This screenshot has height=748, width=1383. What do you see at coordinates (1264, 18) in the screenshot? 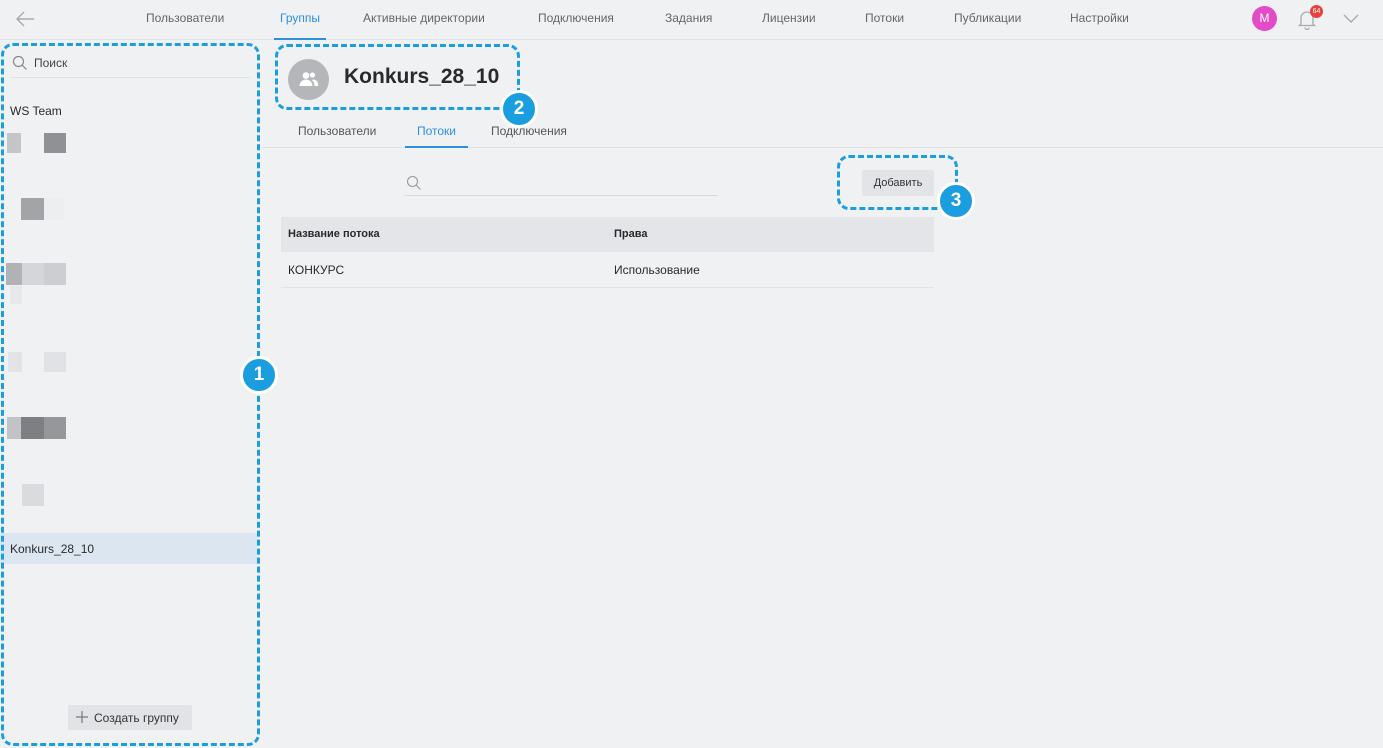
I see `user-avatar: M` at bounding box center [1264, 18].